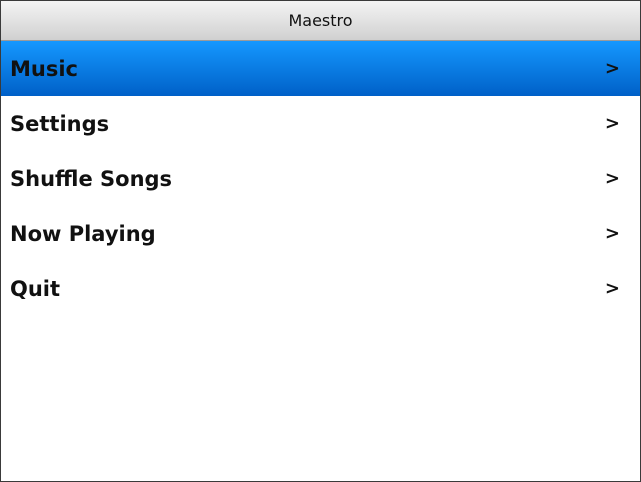  Describe the element at coordinates (320, 233) in the screenshot. I see `menu-item-now-playing: Now Playing >` at that location.